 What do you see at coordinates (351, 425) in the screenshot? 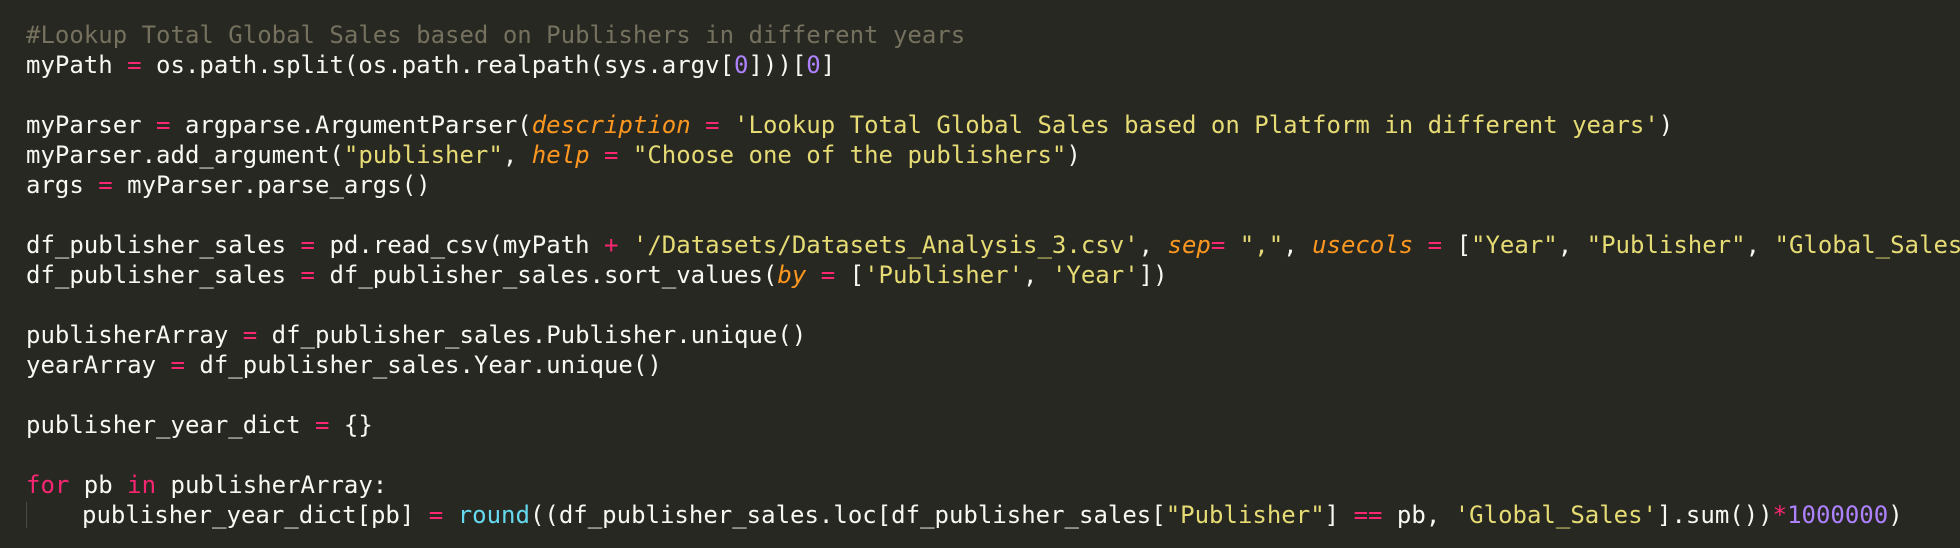
I see `code-token-ident: {}` at bounding box center [351, 425].